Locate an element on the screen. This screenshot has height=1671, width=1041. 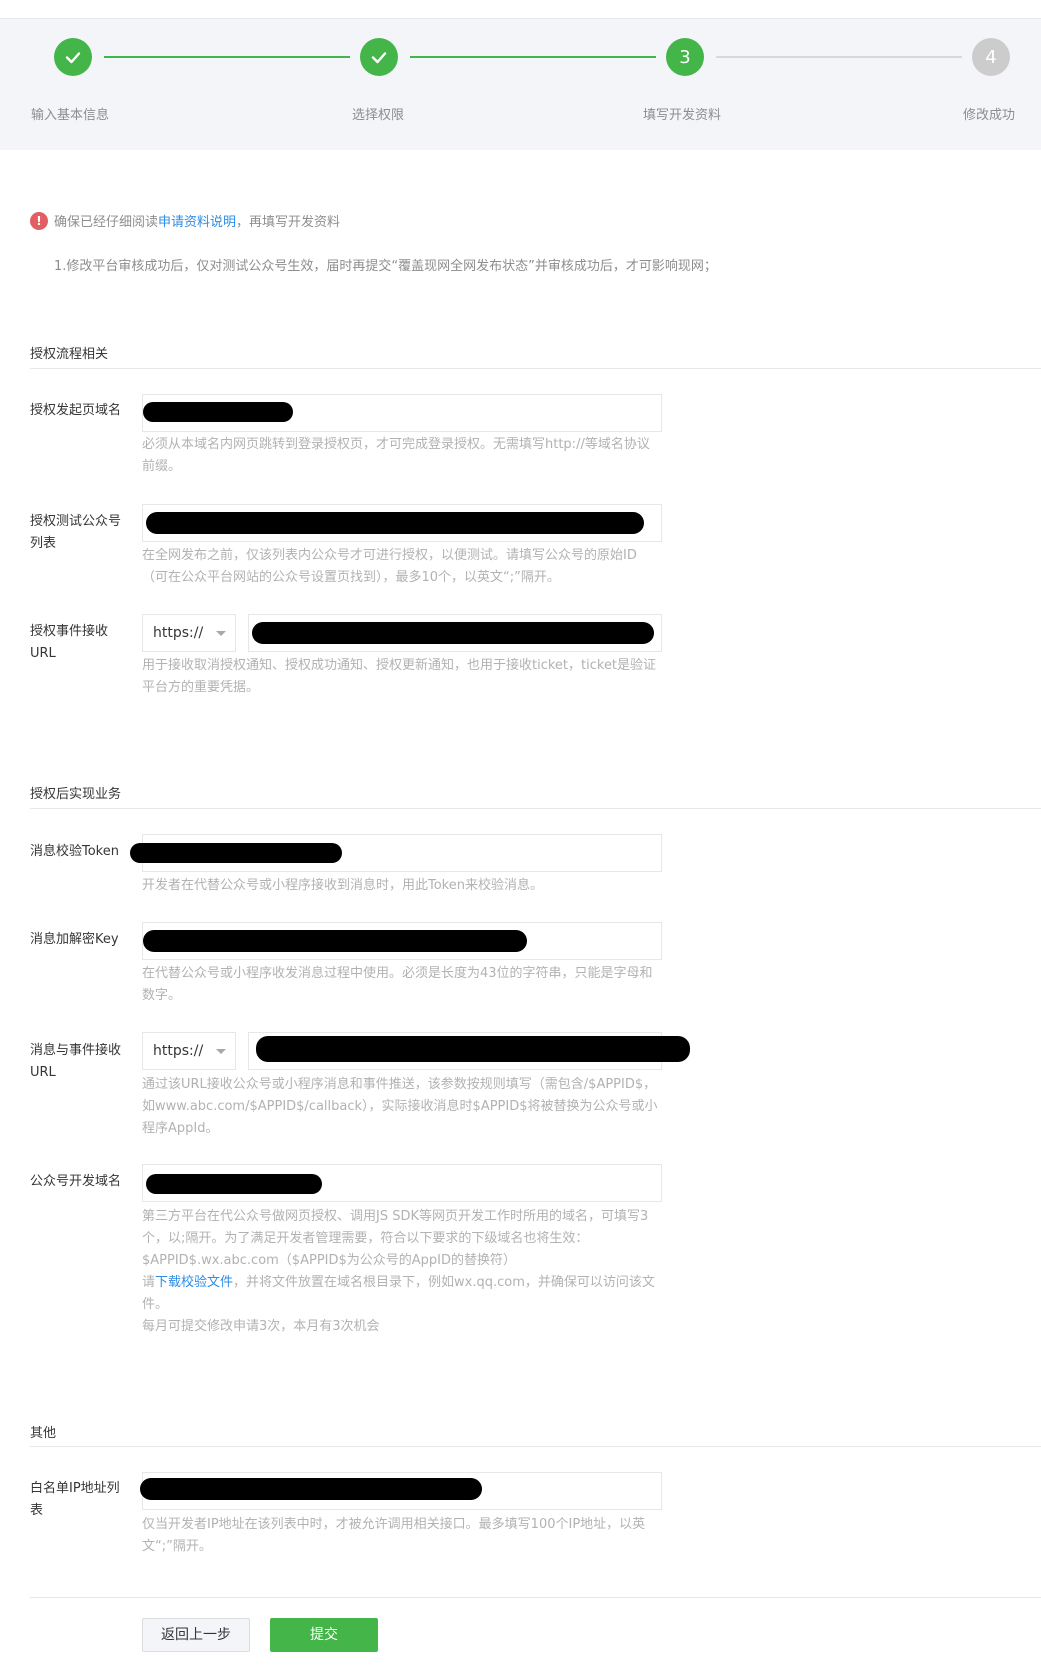
progress-steps is located at coordinates (520, 84).